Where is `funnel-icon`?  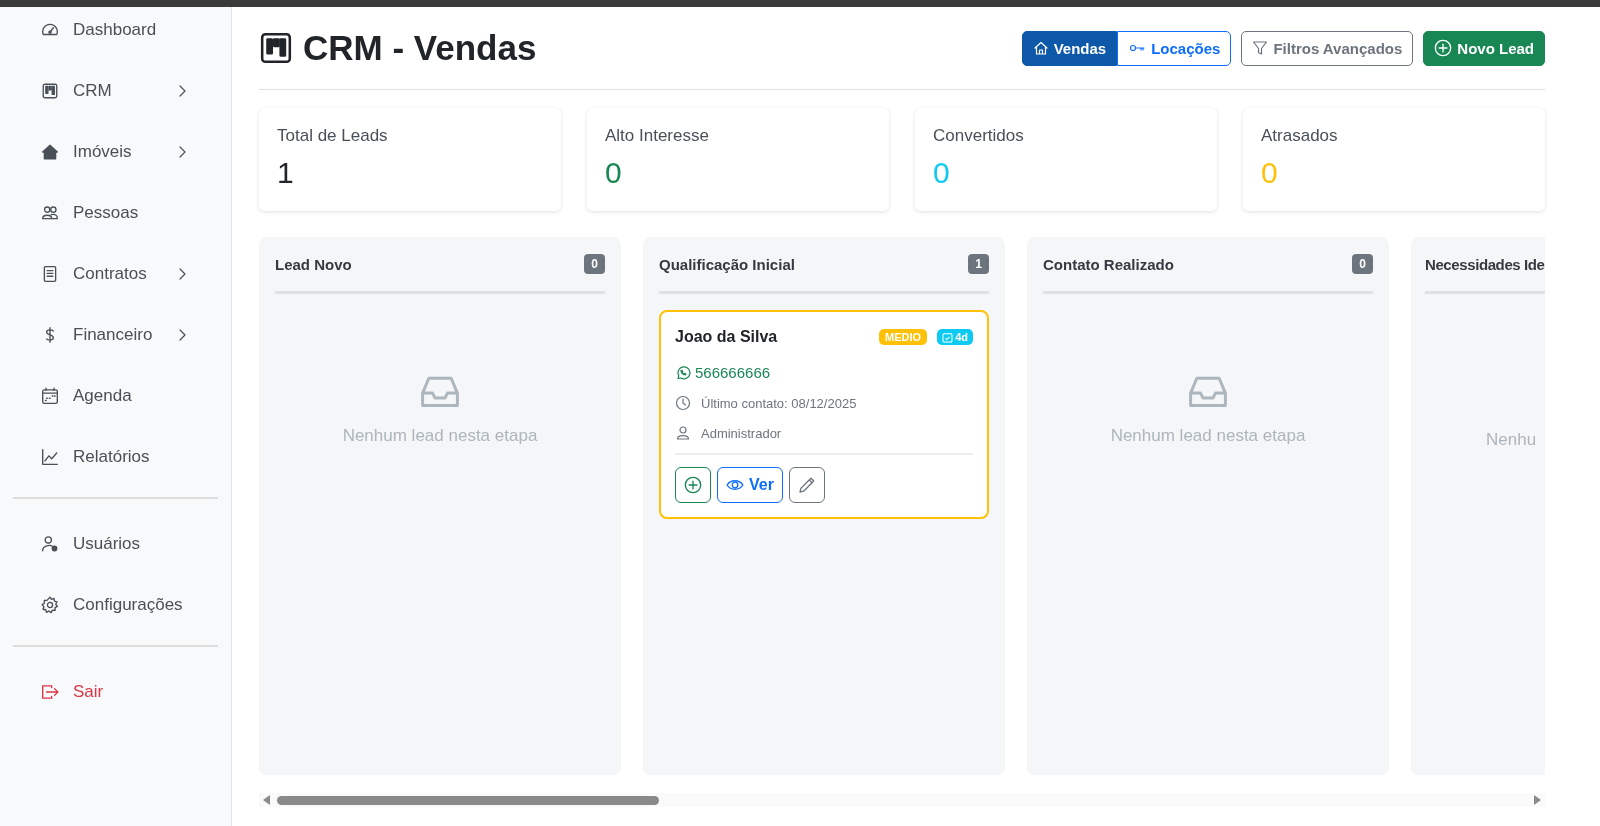 funnel-icon is located at coordinates (1260, 48).